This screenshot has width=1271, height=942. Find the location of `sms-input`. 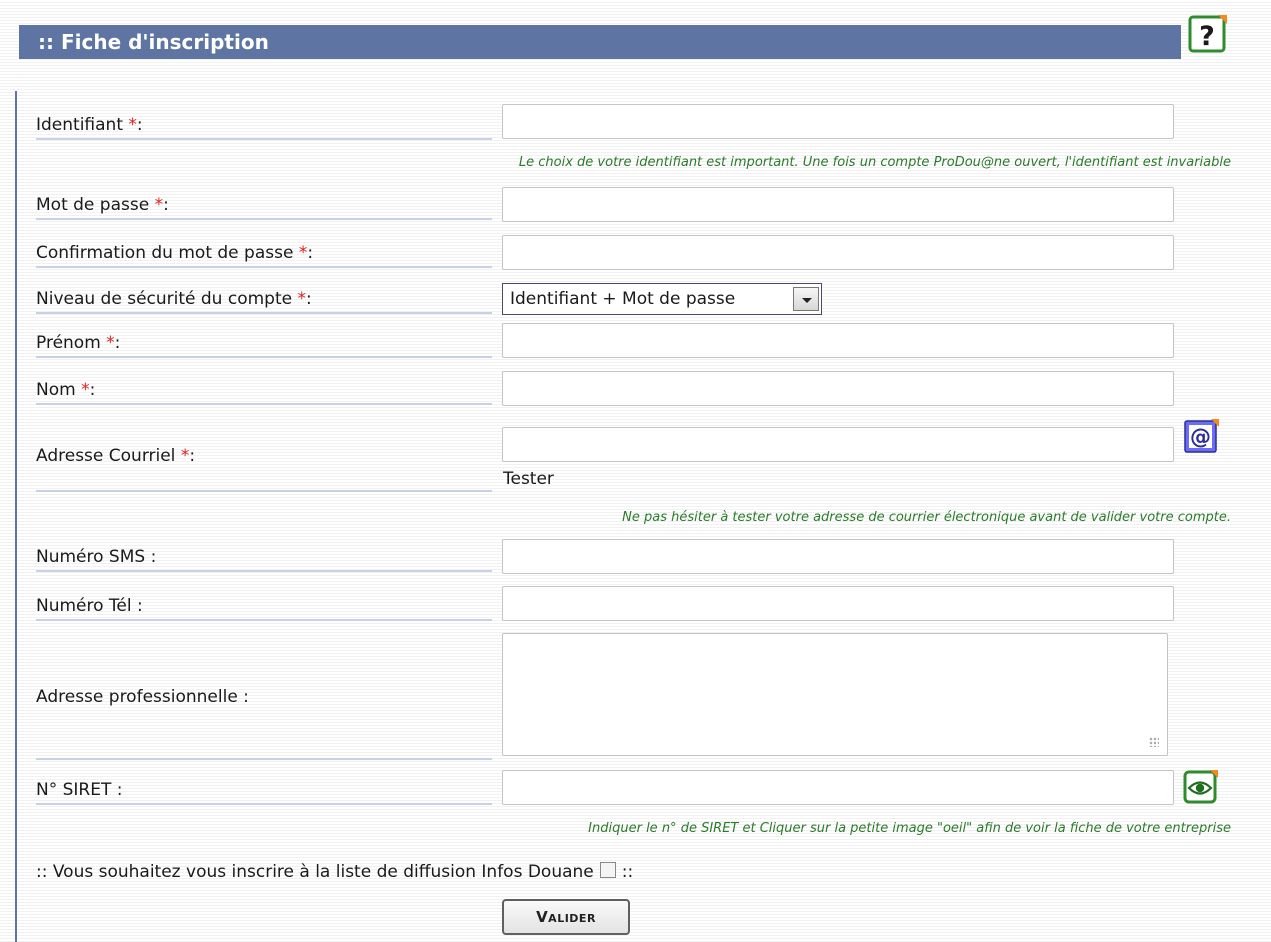

sms-input is located at coordinates (838, 556).